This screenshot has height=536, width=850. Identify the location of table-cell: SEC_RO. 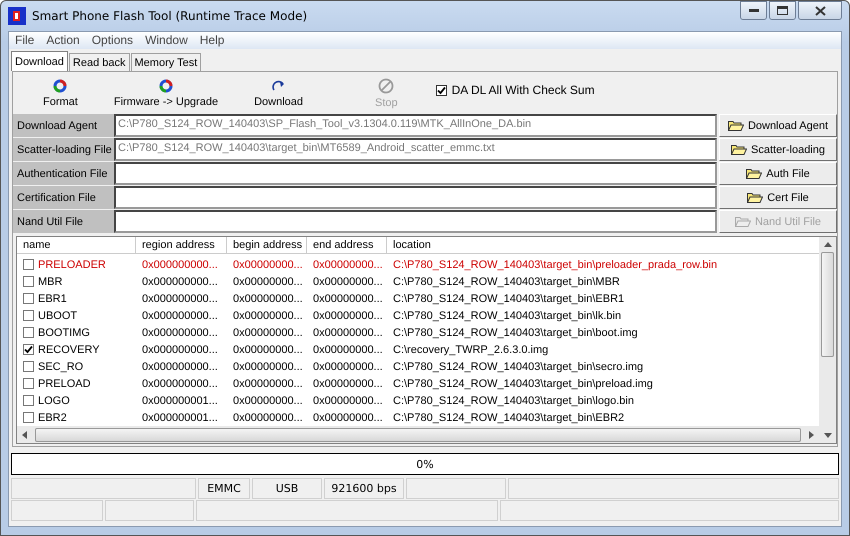
(61, 366).